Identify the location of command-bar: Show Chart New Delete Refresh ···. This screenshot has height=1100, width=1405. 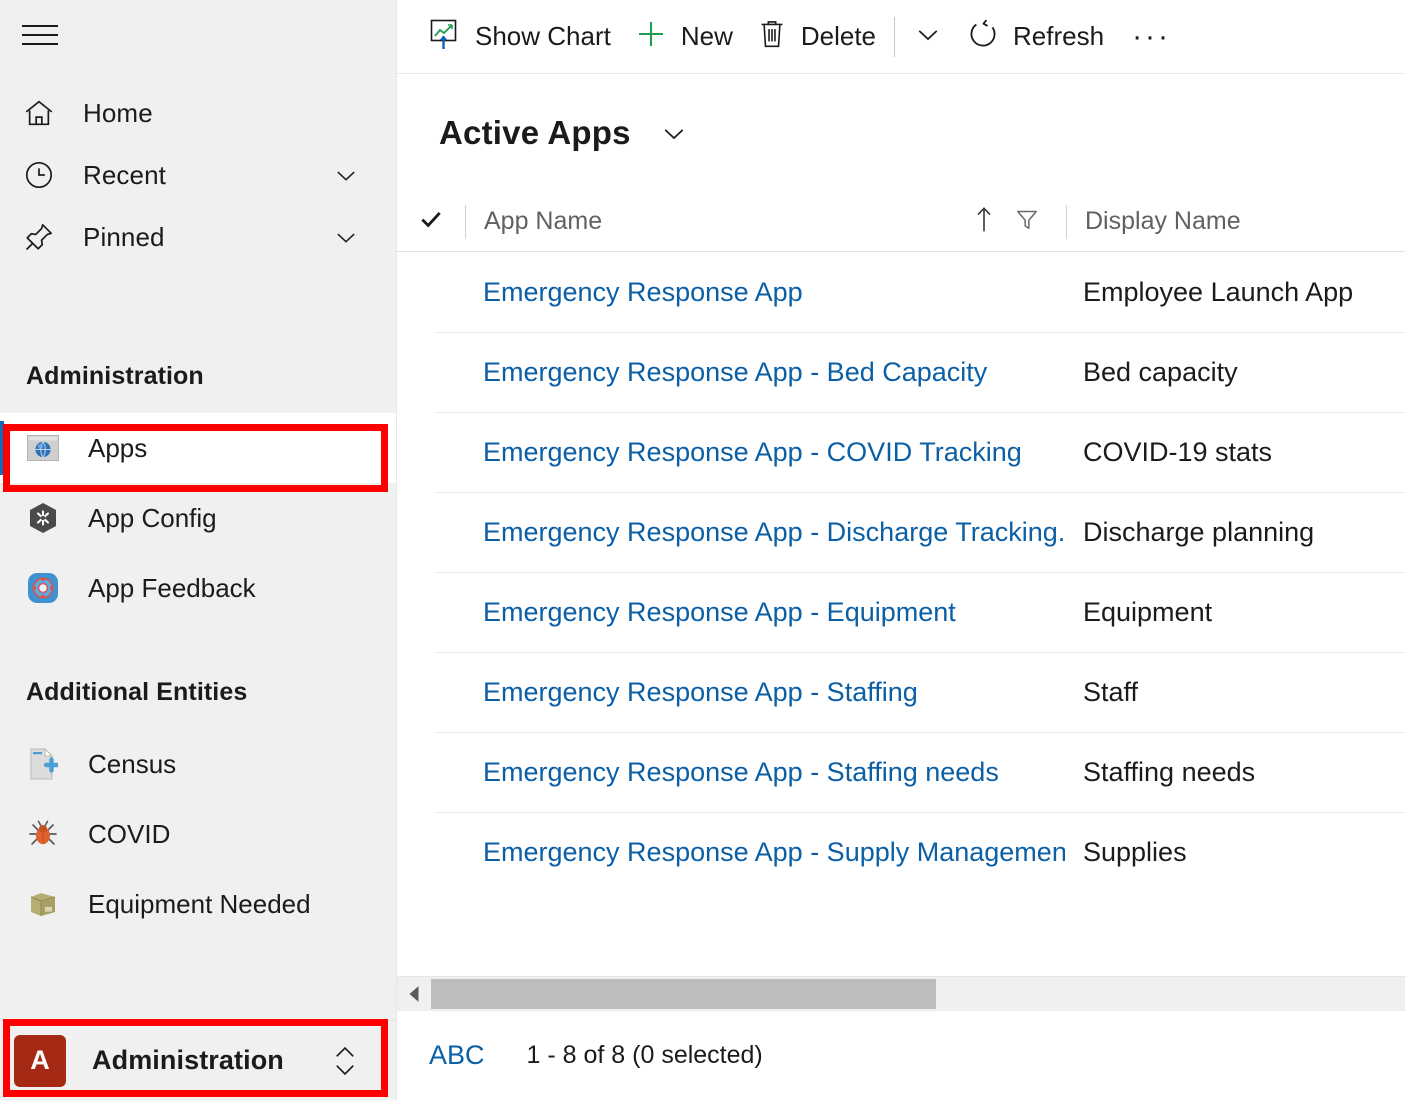
(901, 37).